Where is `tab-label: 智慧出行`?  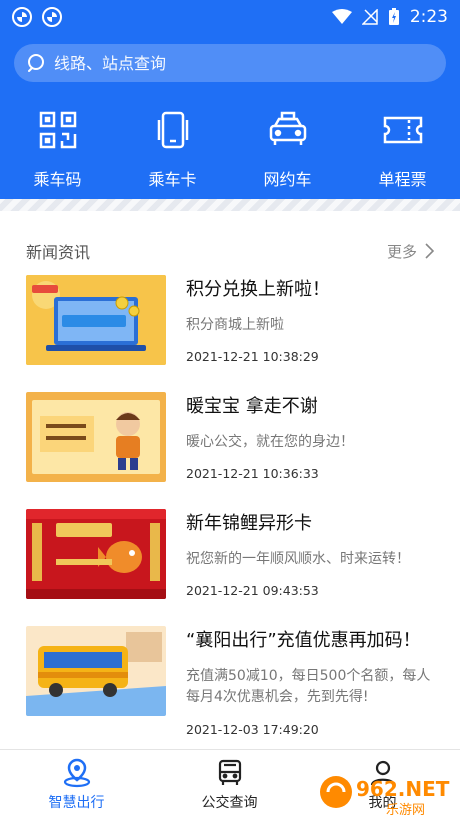 tab-label: 智慧出行 is located at coordinates (76, 803).